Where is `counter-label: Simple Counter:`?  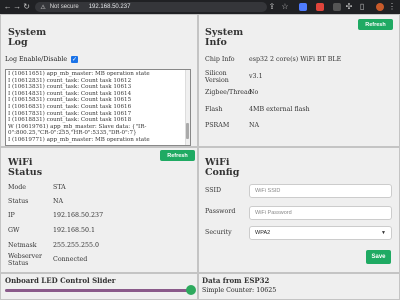
counter-label: Simple Counter: is located at coordinates (228, 290).